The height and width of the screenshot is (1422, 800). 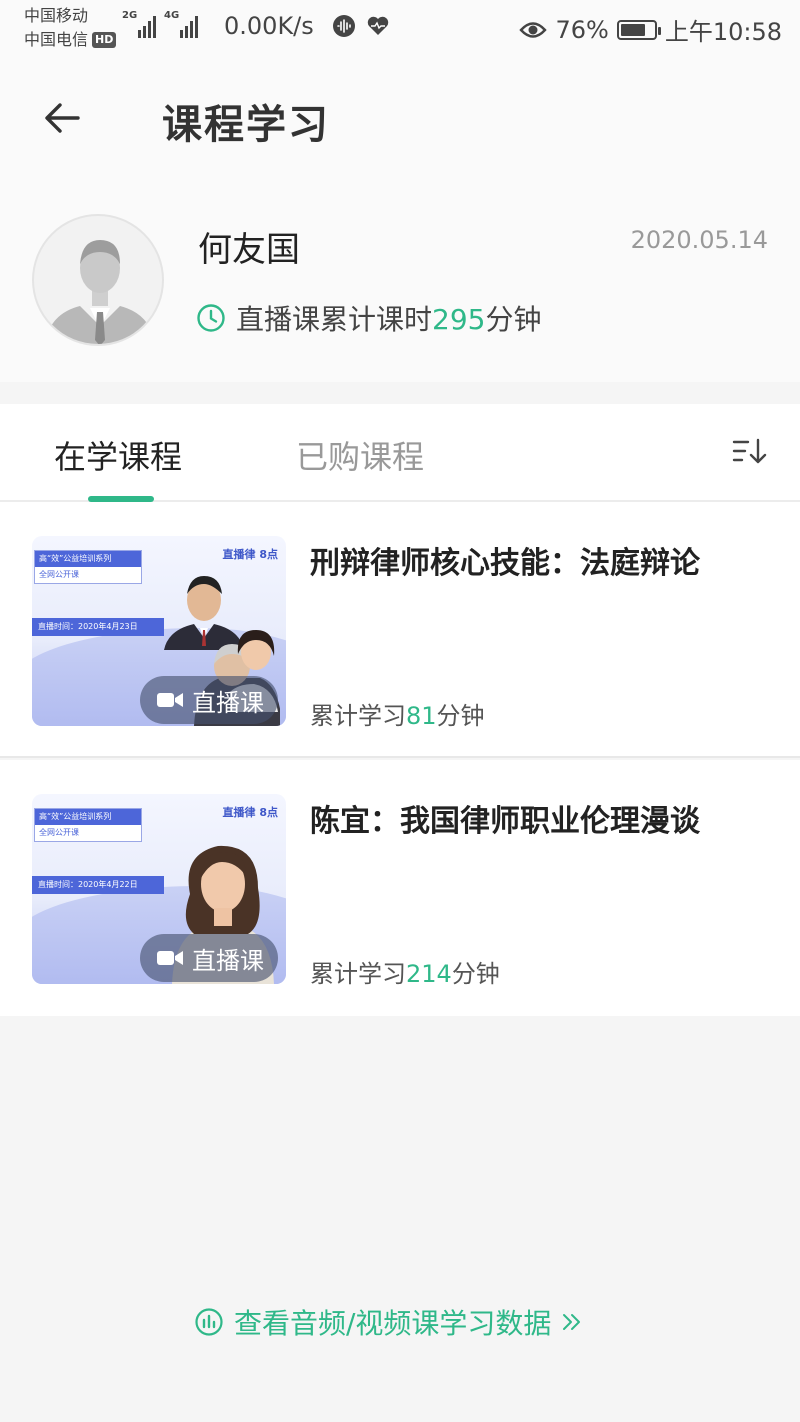 What do you see at coordinates (723, 32) in the screenshot?
I see `clock-time: 上午10:58` at bounding box center [723, 32].